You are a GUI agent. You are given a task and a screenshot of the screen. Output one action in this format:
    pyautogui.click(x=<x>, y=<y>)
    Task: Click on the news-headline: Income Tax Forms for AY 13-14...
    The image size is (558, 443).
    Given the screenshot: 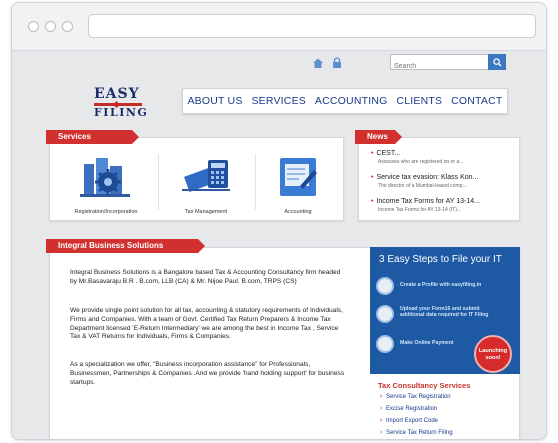 What is the action you would take?
    pyautogui.click(x=428, y=201)
    